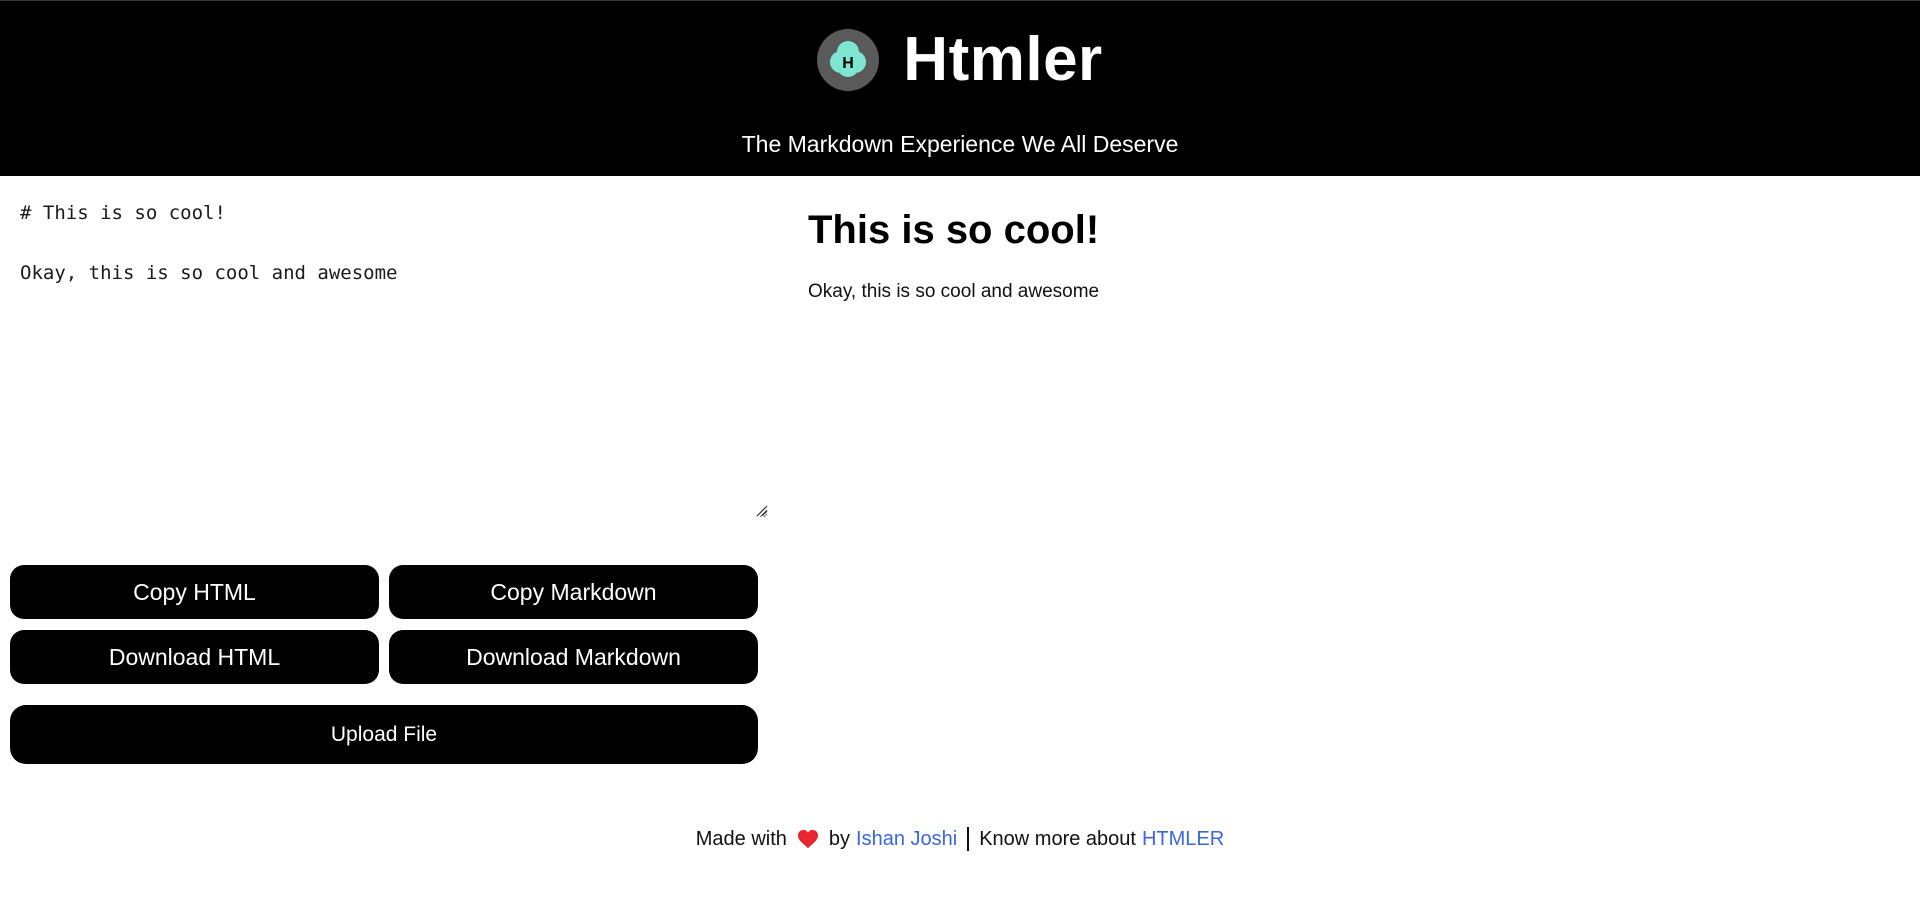 Image resolution: width=1920 pixels, height=897 pixels. What do you see at coordinates (384, 734) in the screenshot?
I see `upload-file-button: Upload File` at bounding box center [384, 734].